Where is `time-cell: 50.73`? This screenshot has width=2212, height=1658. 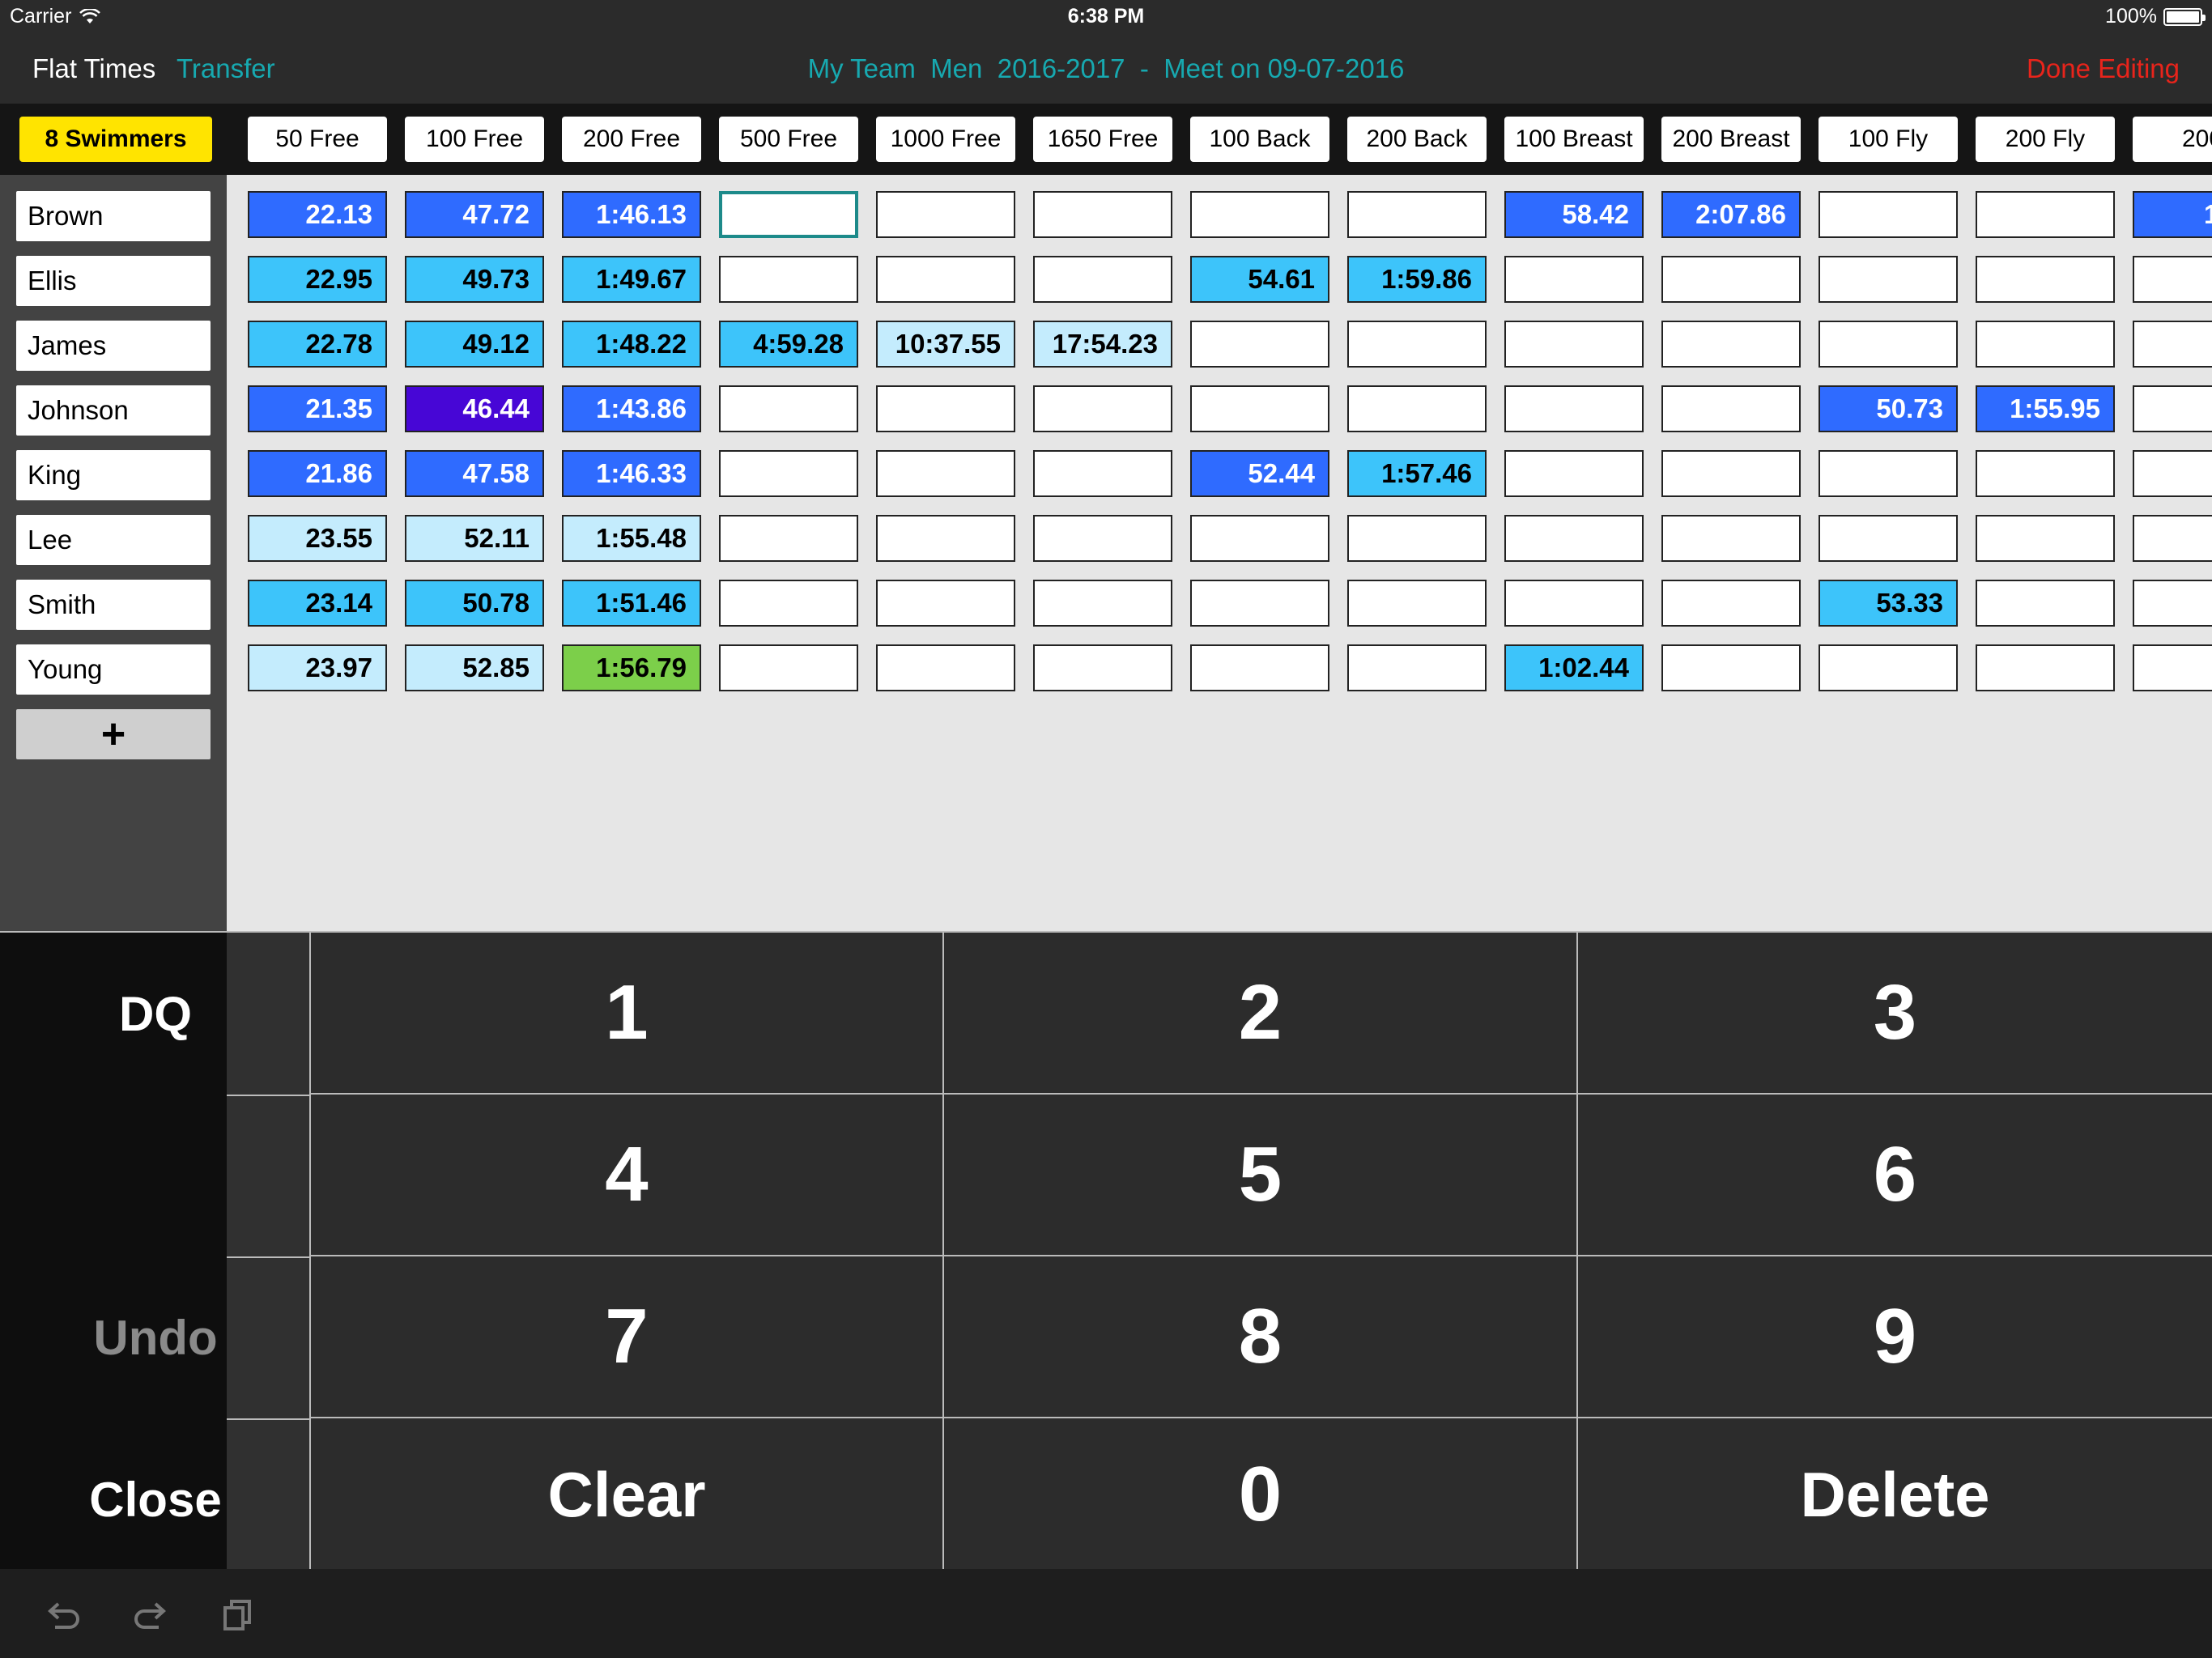 time-cell: 50.73 is located at coordinates (1889, 408).